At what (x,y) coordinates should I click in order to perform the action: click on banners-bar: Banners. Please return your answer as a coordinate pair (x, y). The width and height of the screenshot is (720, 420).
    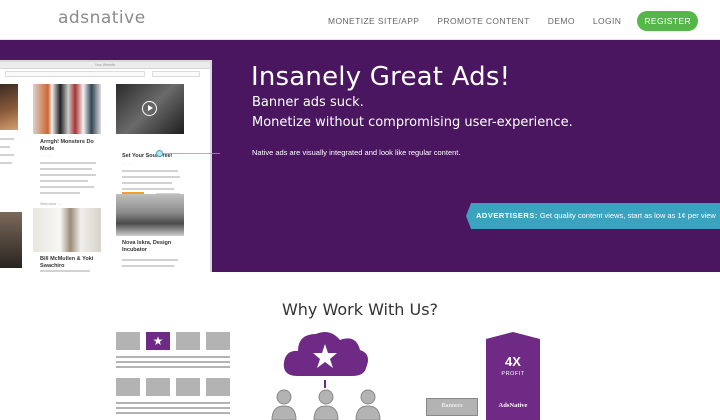
    Looking at the image, I should click on (452, 407).